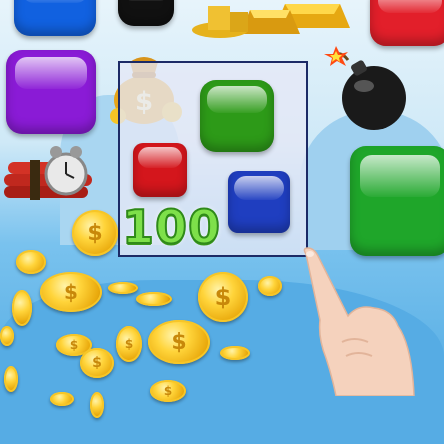 The width and height of the screenshot is (444, 444). Describe the element at coordinates (397, 201) in the screenshot. I see `green-gem-right` at that location.